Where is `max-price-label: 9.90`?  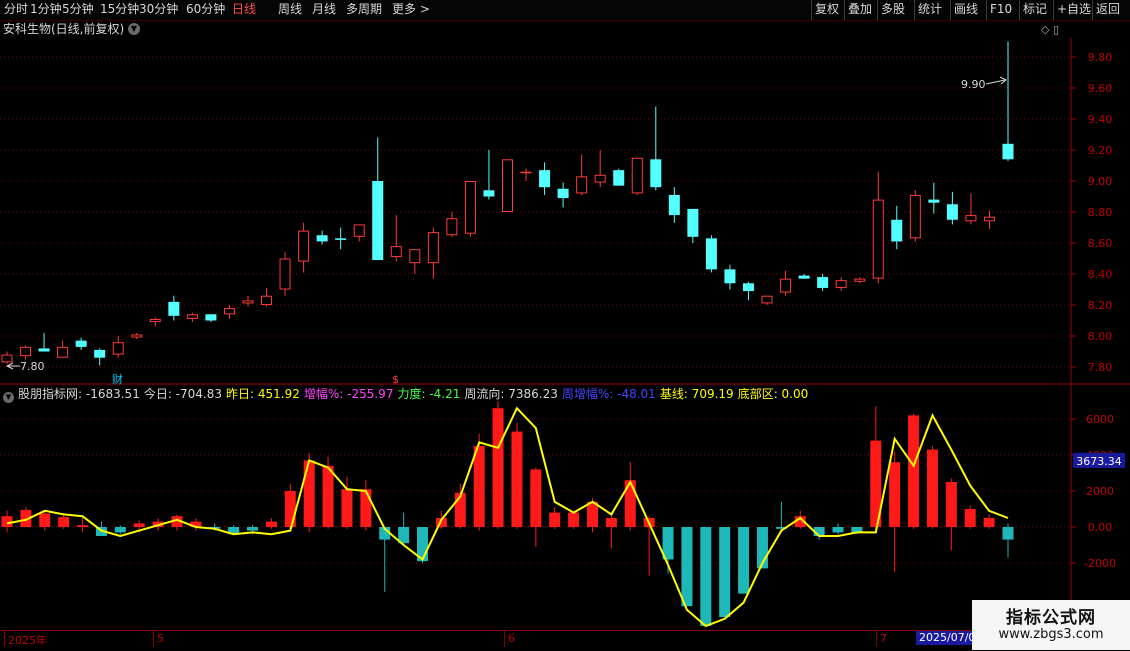
max-price-label: 9.90 is located at coordinates (973, 84).